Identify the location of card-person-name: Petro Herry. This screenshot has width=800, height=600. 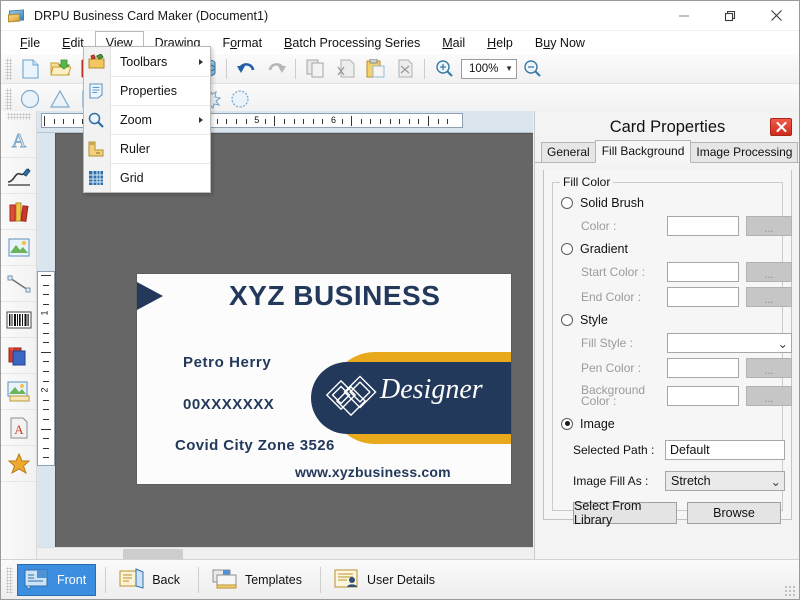
(227, 362).